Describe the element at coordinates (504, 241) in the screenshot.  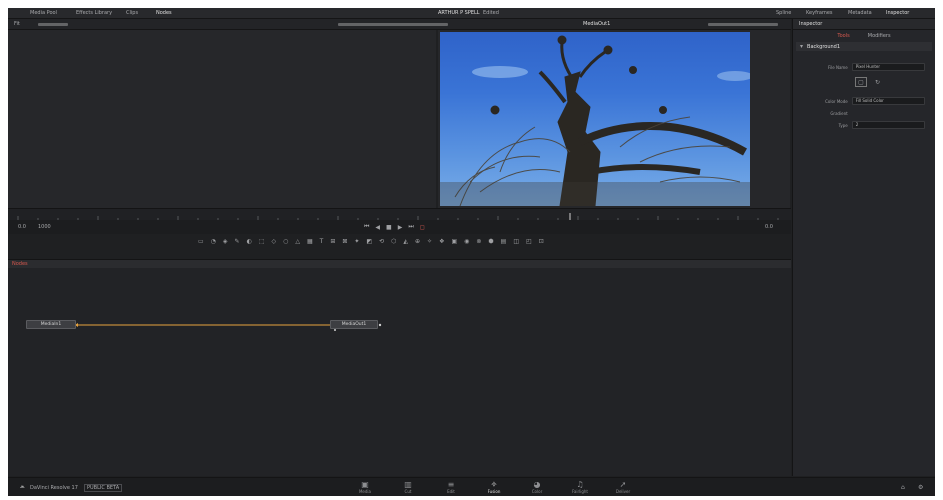
I see `tool-icon-26: ▤` at that location.